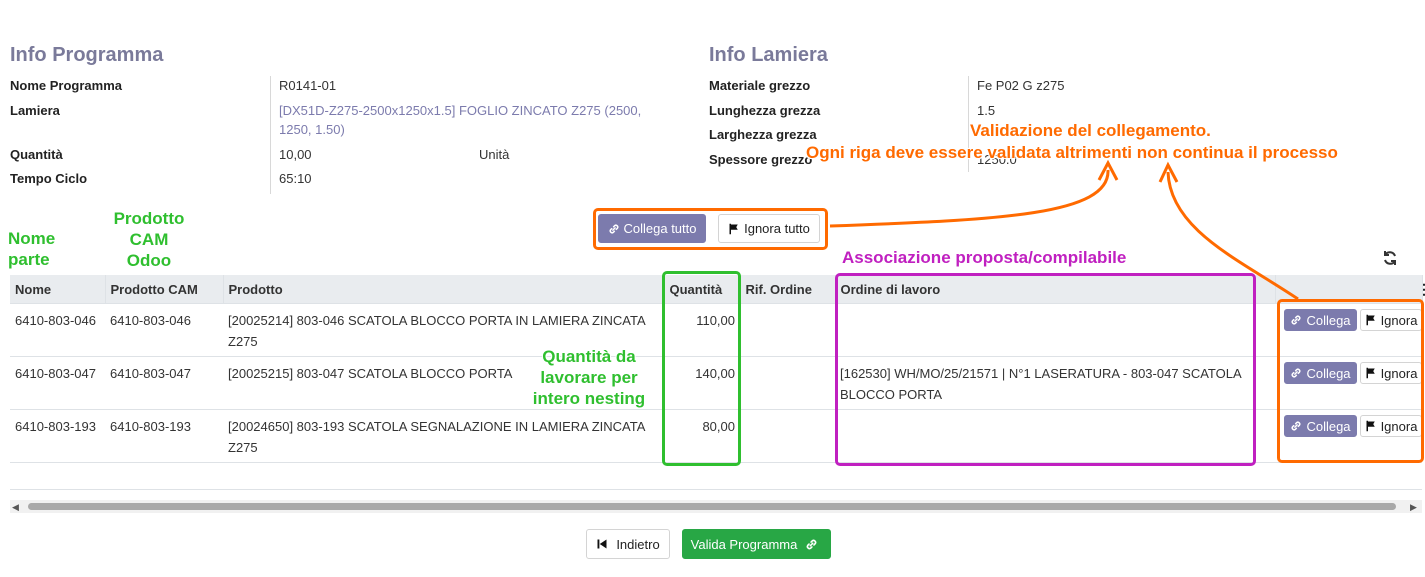 This screenshot has width=1425, height=577. I want to click on annotation-quantita-line2: lavorare per, so click(589, 377).